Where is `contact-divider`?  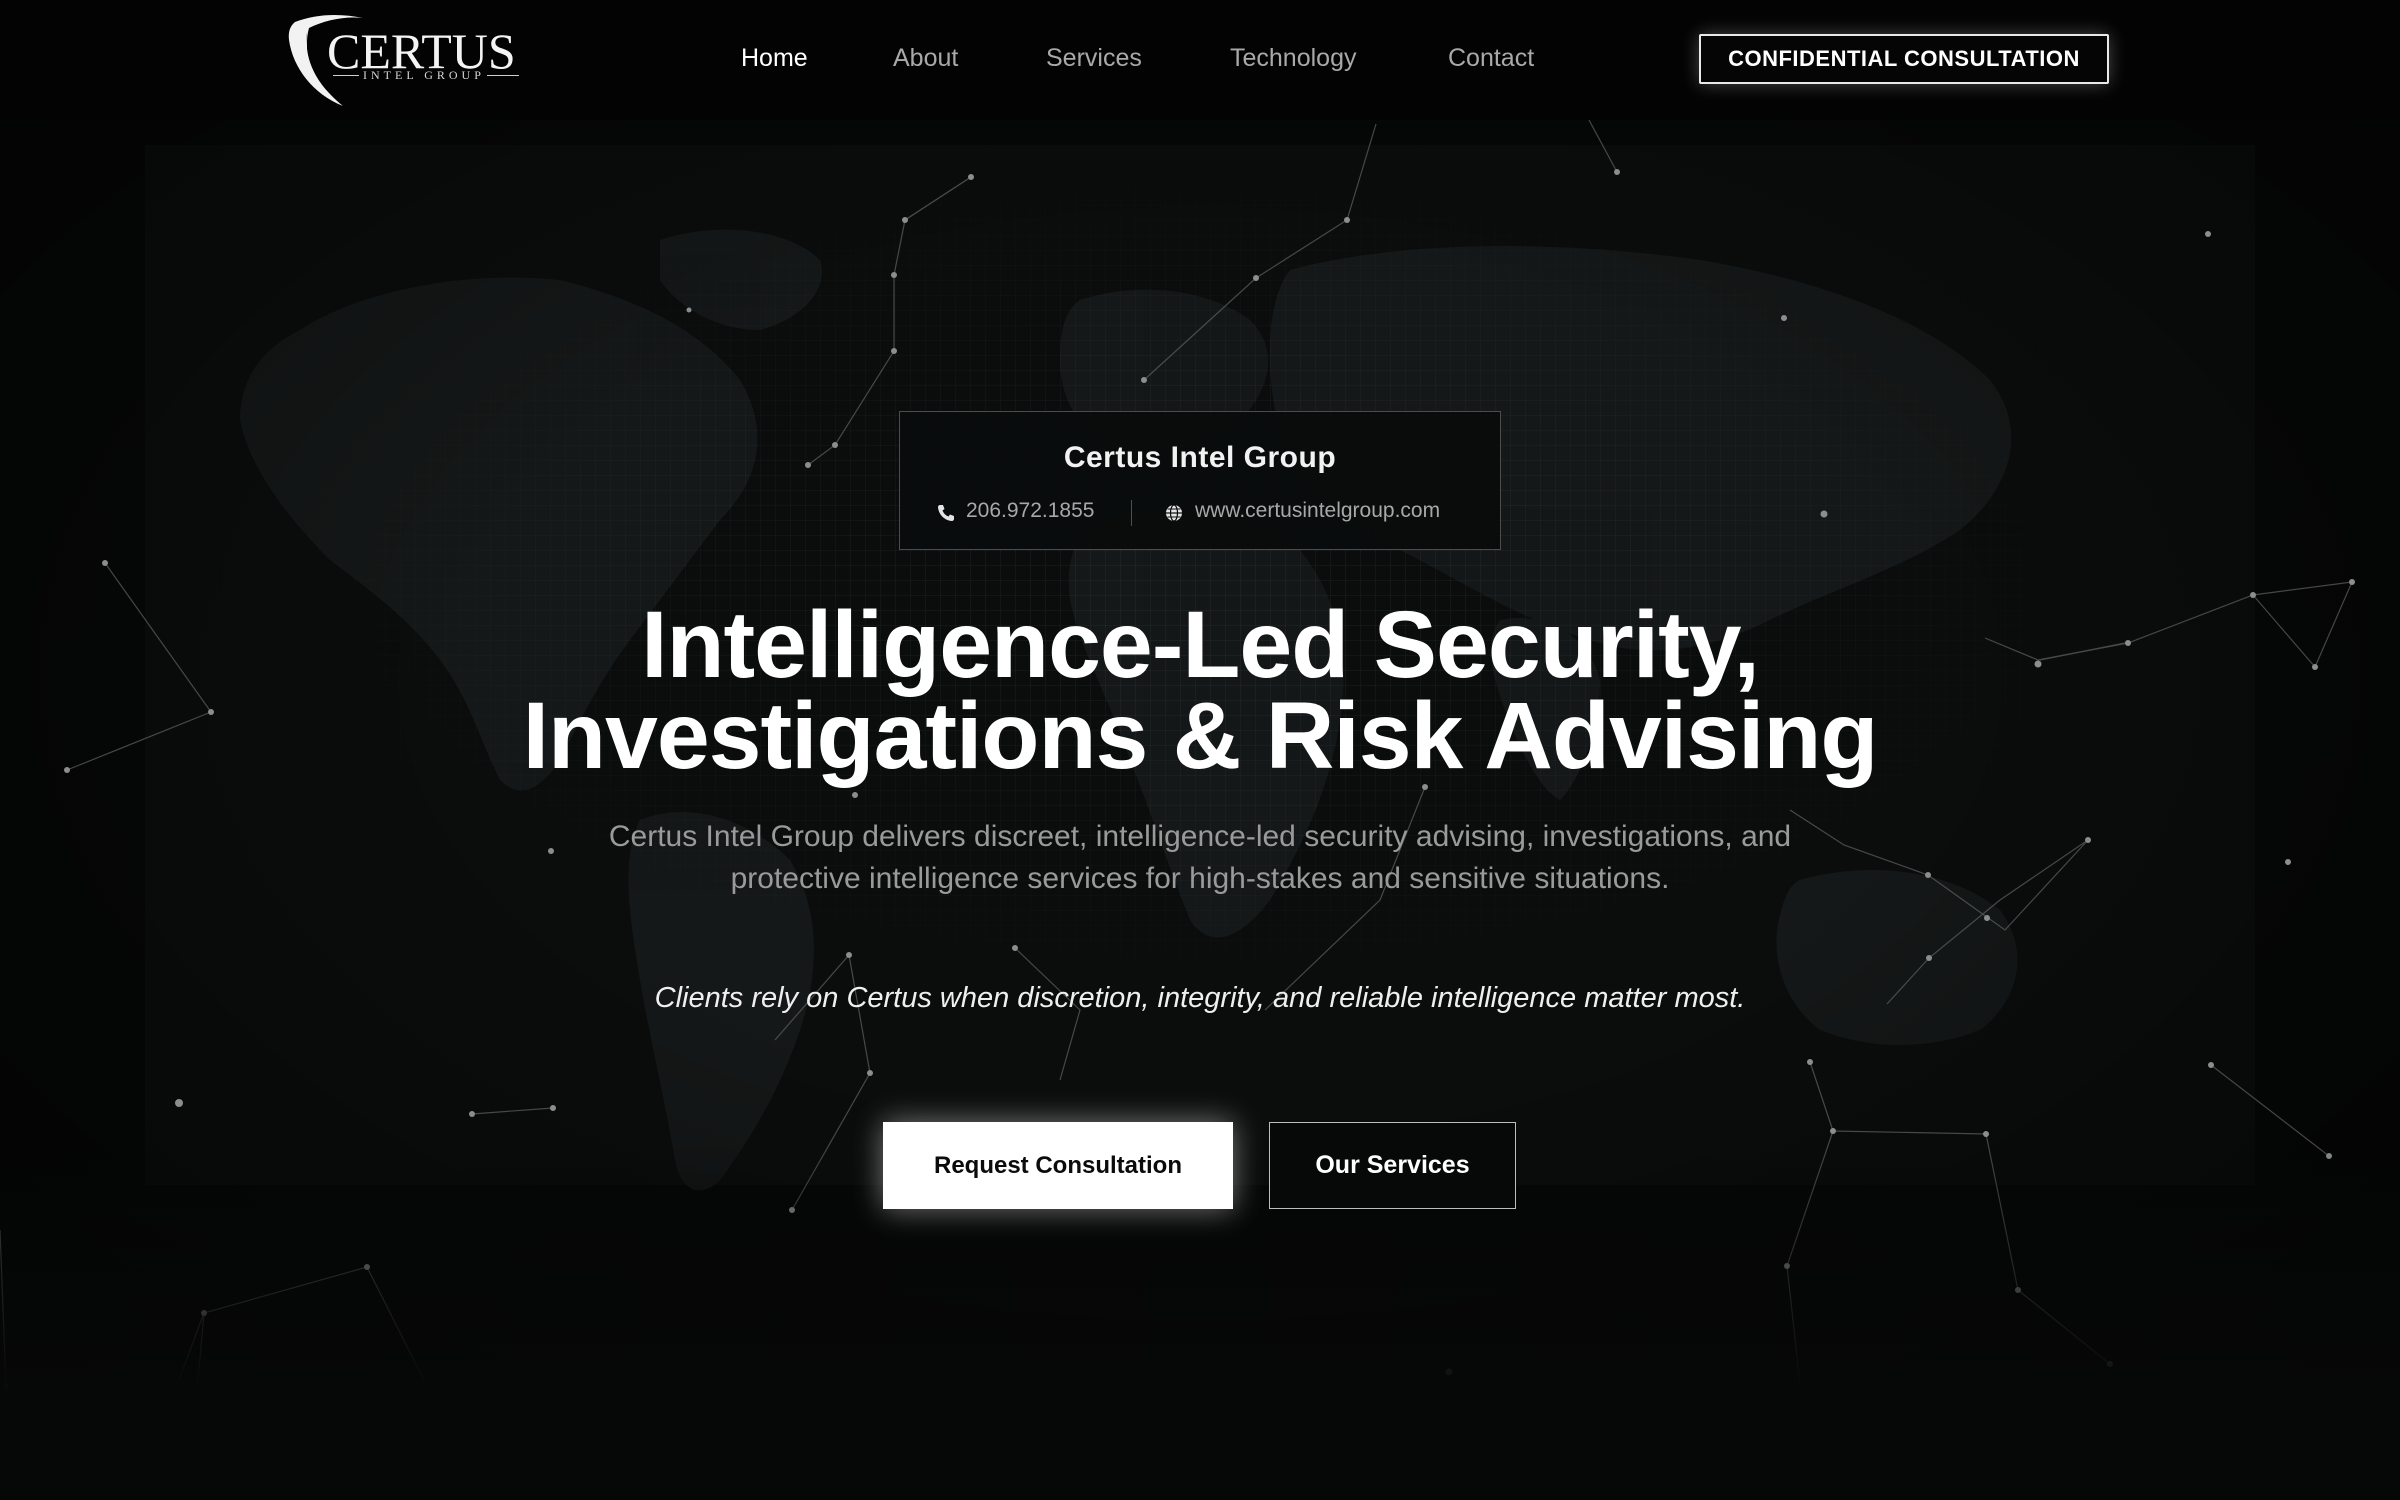
contact-divider is located at coordinates (1131, 513).